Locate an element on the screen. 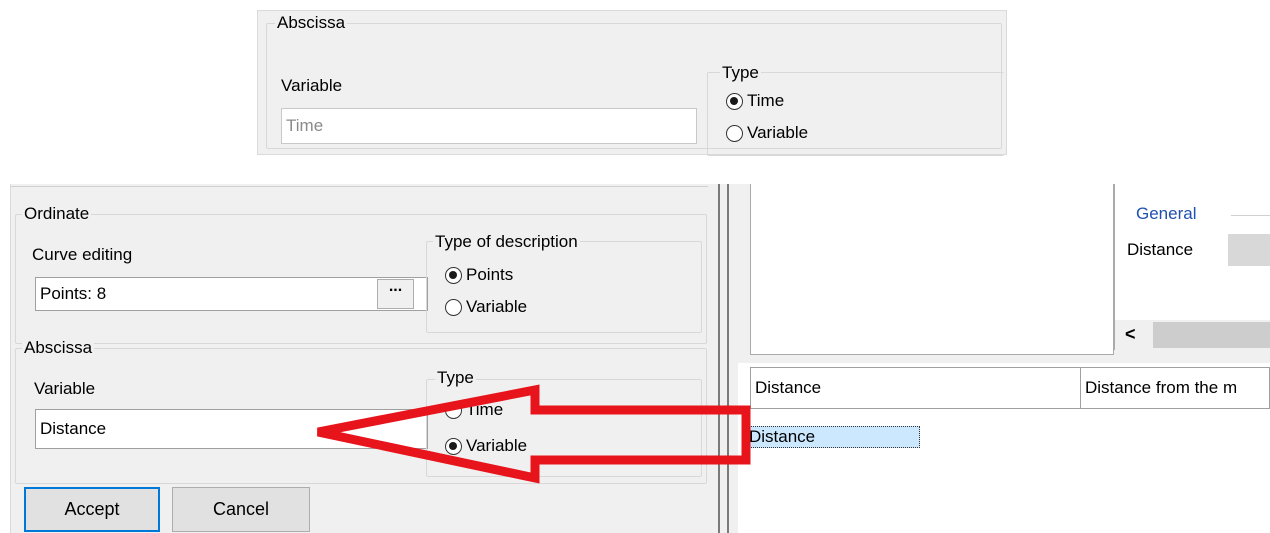  cancel-button-label: Cancel is located at coordinates (241, 509).